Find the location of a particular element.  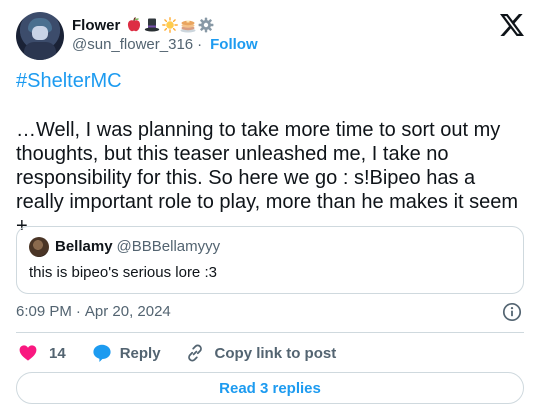

author-handle-row: @sun_flower_316 · Follow is located at coordinates (165, 44).